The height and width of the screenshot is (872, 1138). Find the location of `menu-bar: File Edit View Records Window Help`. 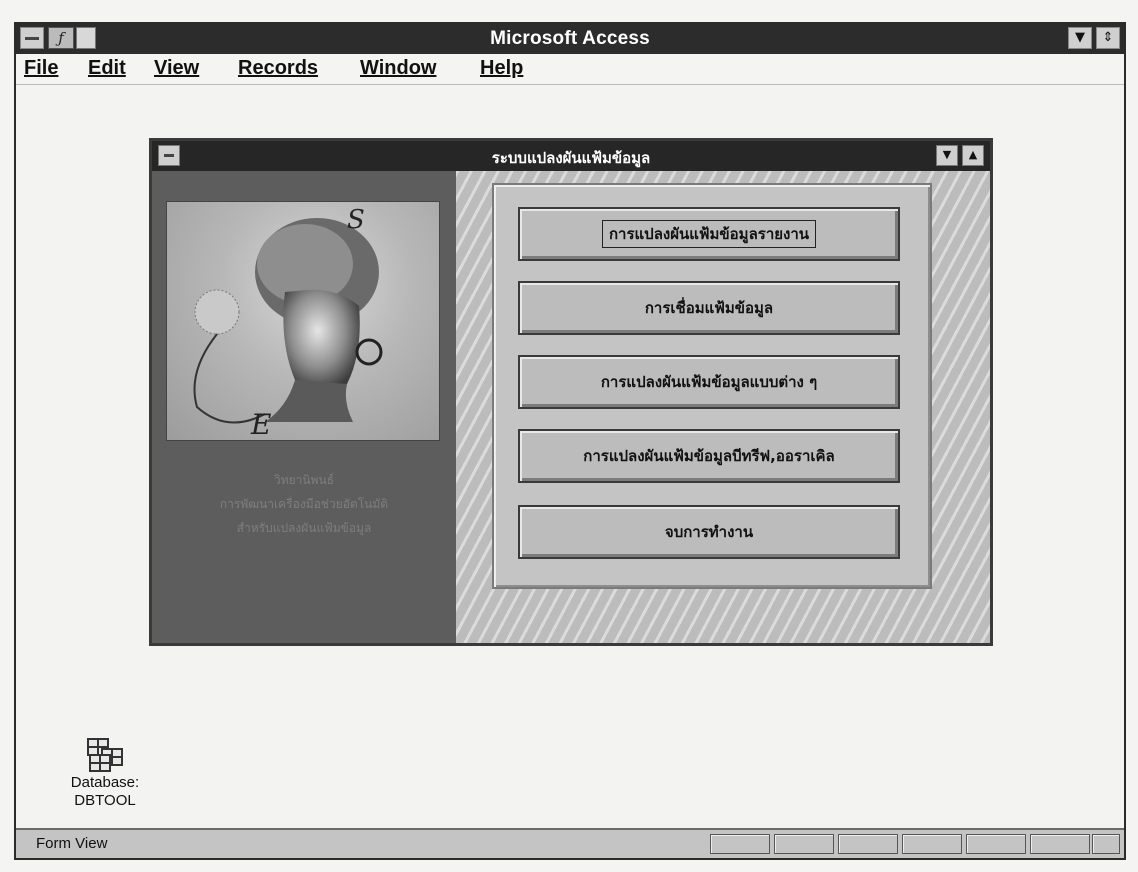

menu-bar: File Edit View Records Window Help is located at coordinates (570, 69).